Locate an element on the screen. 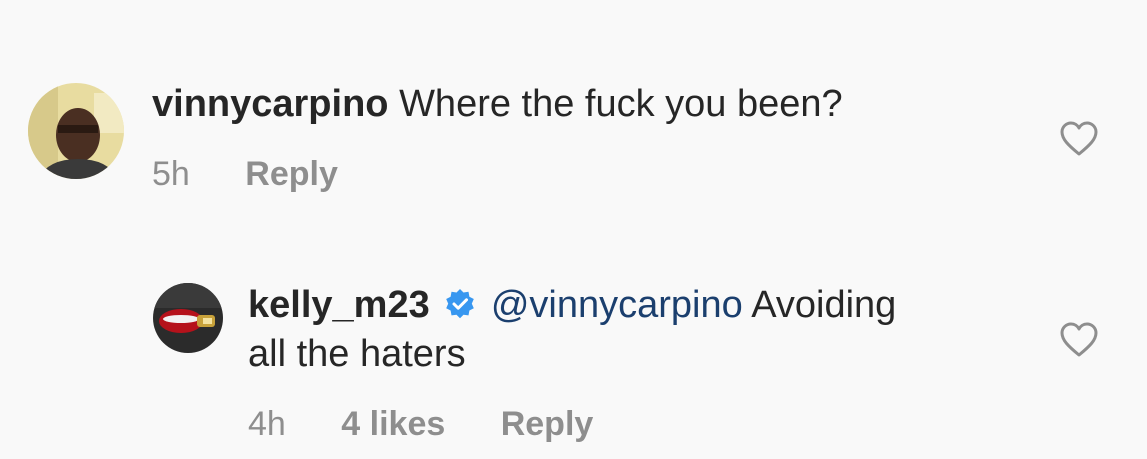  comment-text-continued: all the haters is located at coordinates (357, 354).